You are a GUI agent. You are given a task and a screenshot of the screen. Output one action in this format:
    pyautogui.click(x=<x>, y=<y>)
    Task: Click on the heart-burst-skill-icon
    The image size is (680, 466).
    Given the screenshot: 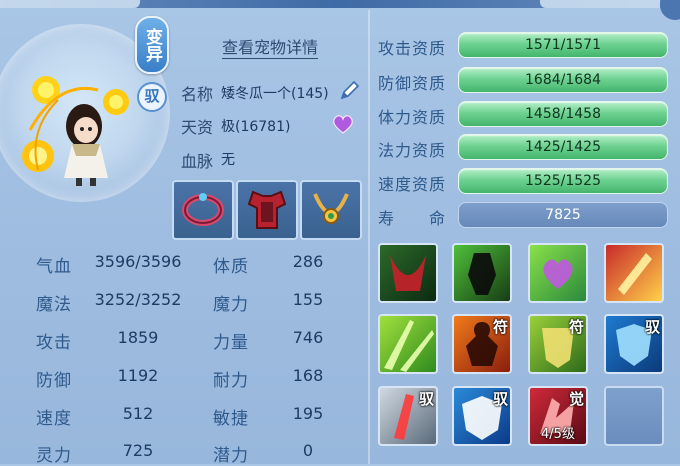 What is the action you would take?
    pyautogui.click(x=558, y=274)
    